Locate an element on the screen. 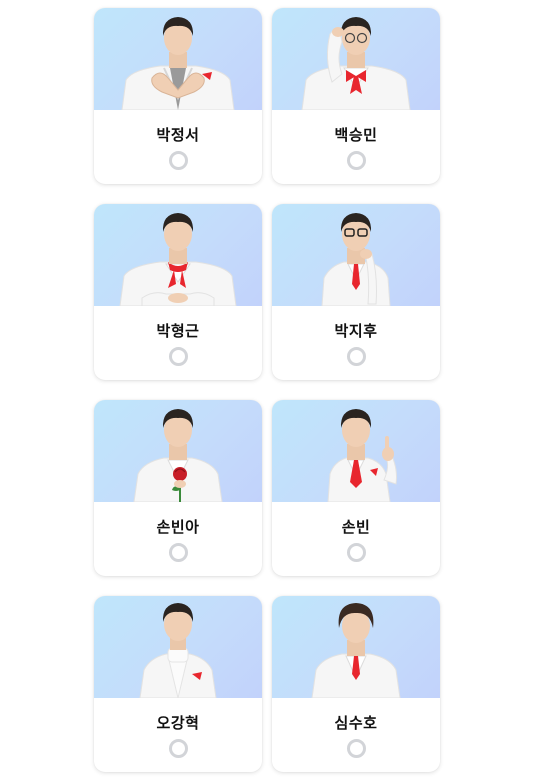 The width and height of the screenshot is (536, 783). candidate-card: 손빈아 is located at coordinates (178, 488).